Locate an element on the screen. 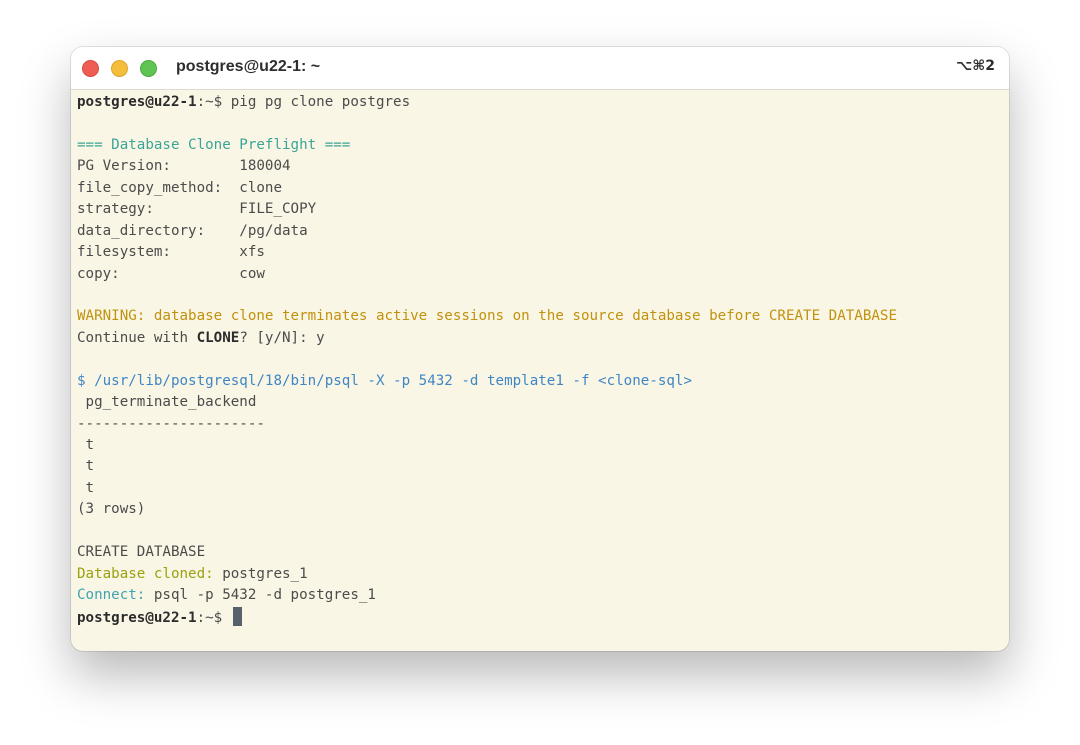 Image resolution: width=1080 pixels, height=745 pixels. preflight-row: file_copy_method: clone is located at coordinates (540, 188).